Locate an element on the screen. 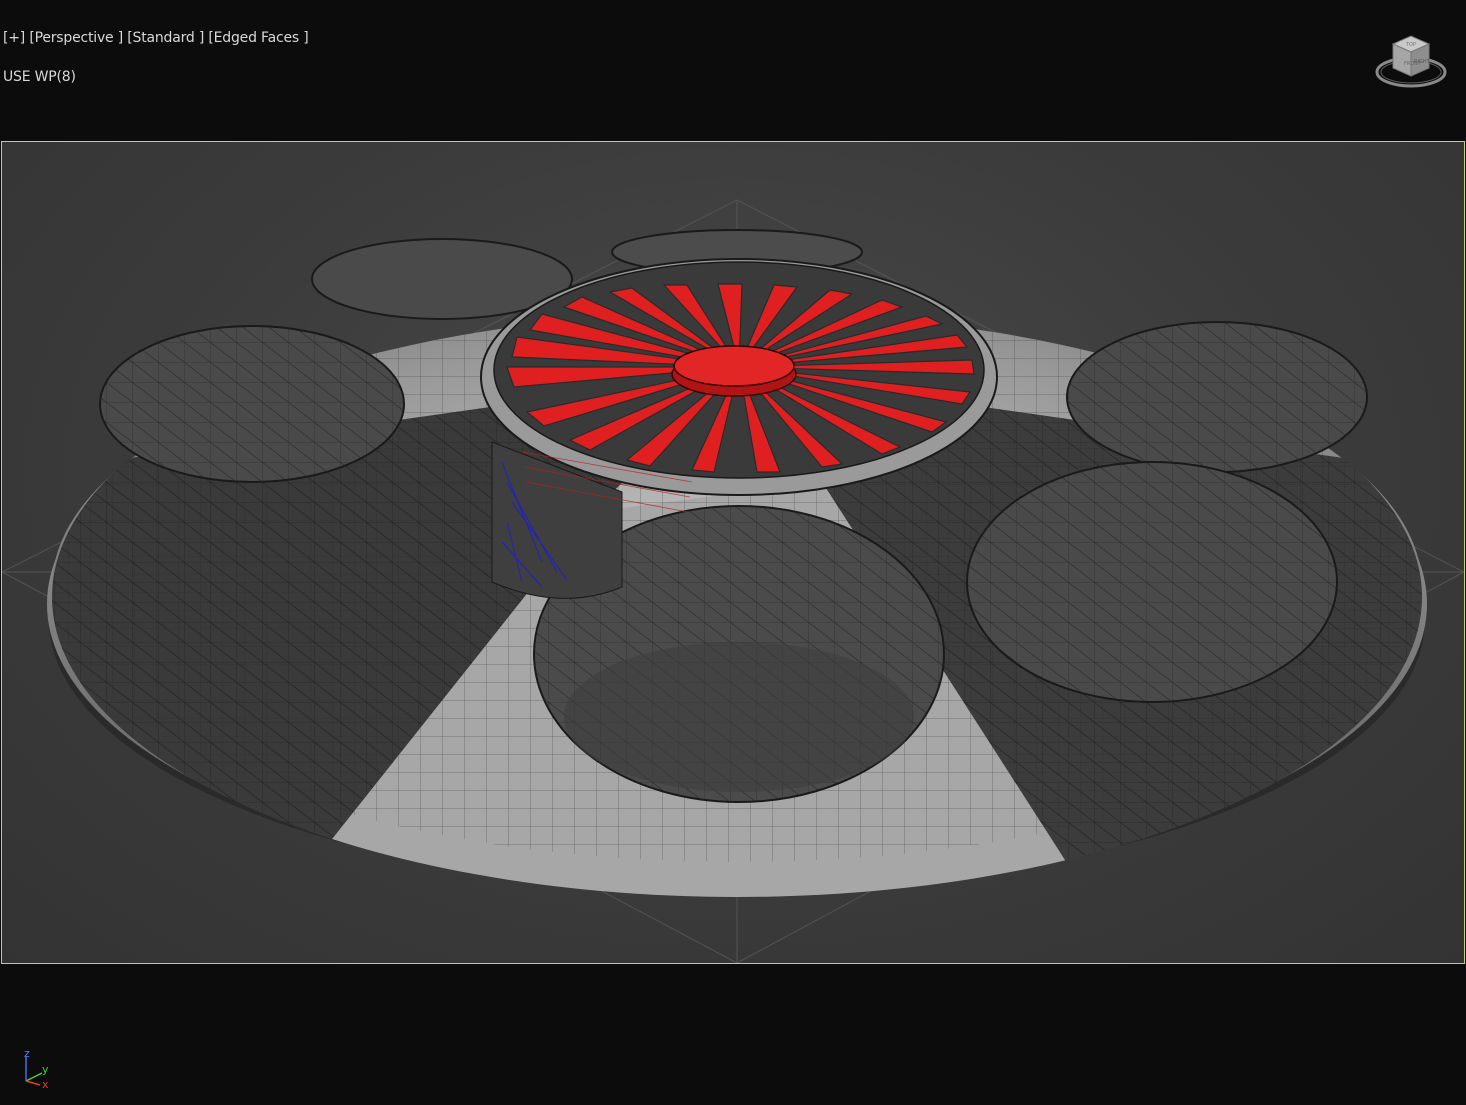  display-mode-menu: [Edged Faces ] is located at coordinates (258, 38).